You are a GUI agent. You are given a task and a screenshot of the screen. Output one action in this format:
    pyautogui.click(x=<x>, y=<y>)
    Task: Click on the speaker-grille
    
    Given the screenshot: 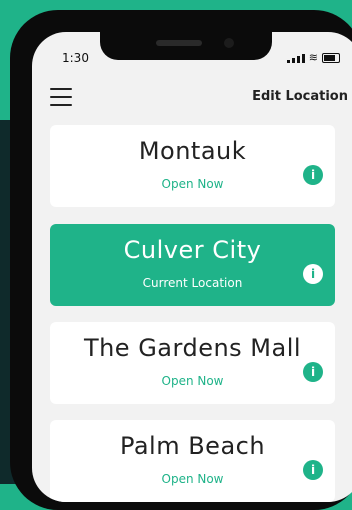 What is the action you would take?
    pyautogui.click(x=179, y=43)
    